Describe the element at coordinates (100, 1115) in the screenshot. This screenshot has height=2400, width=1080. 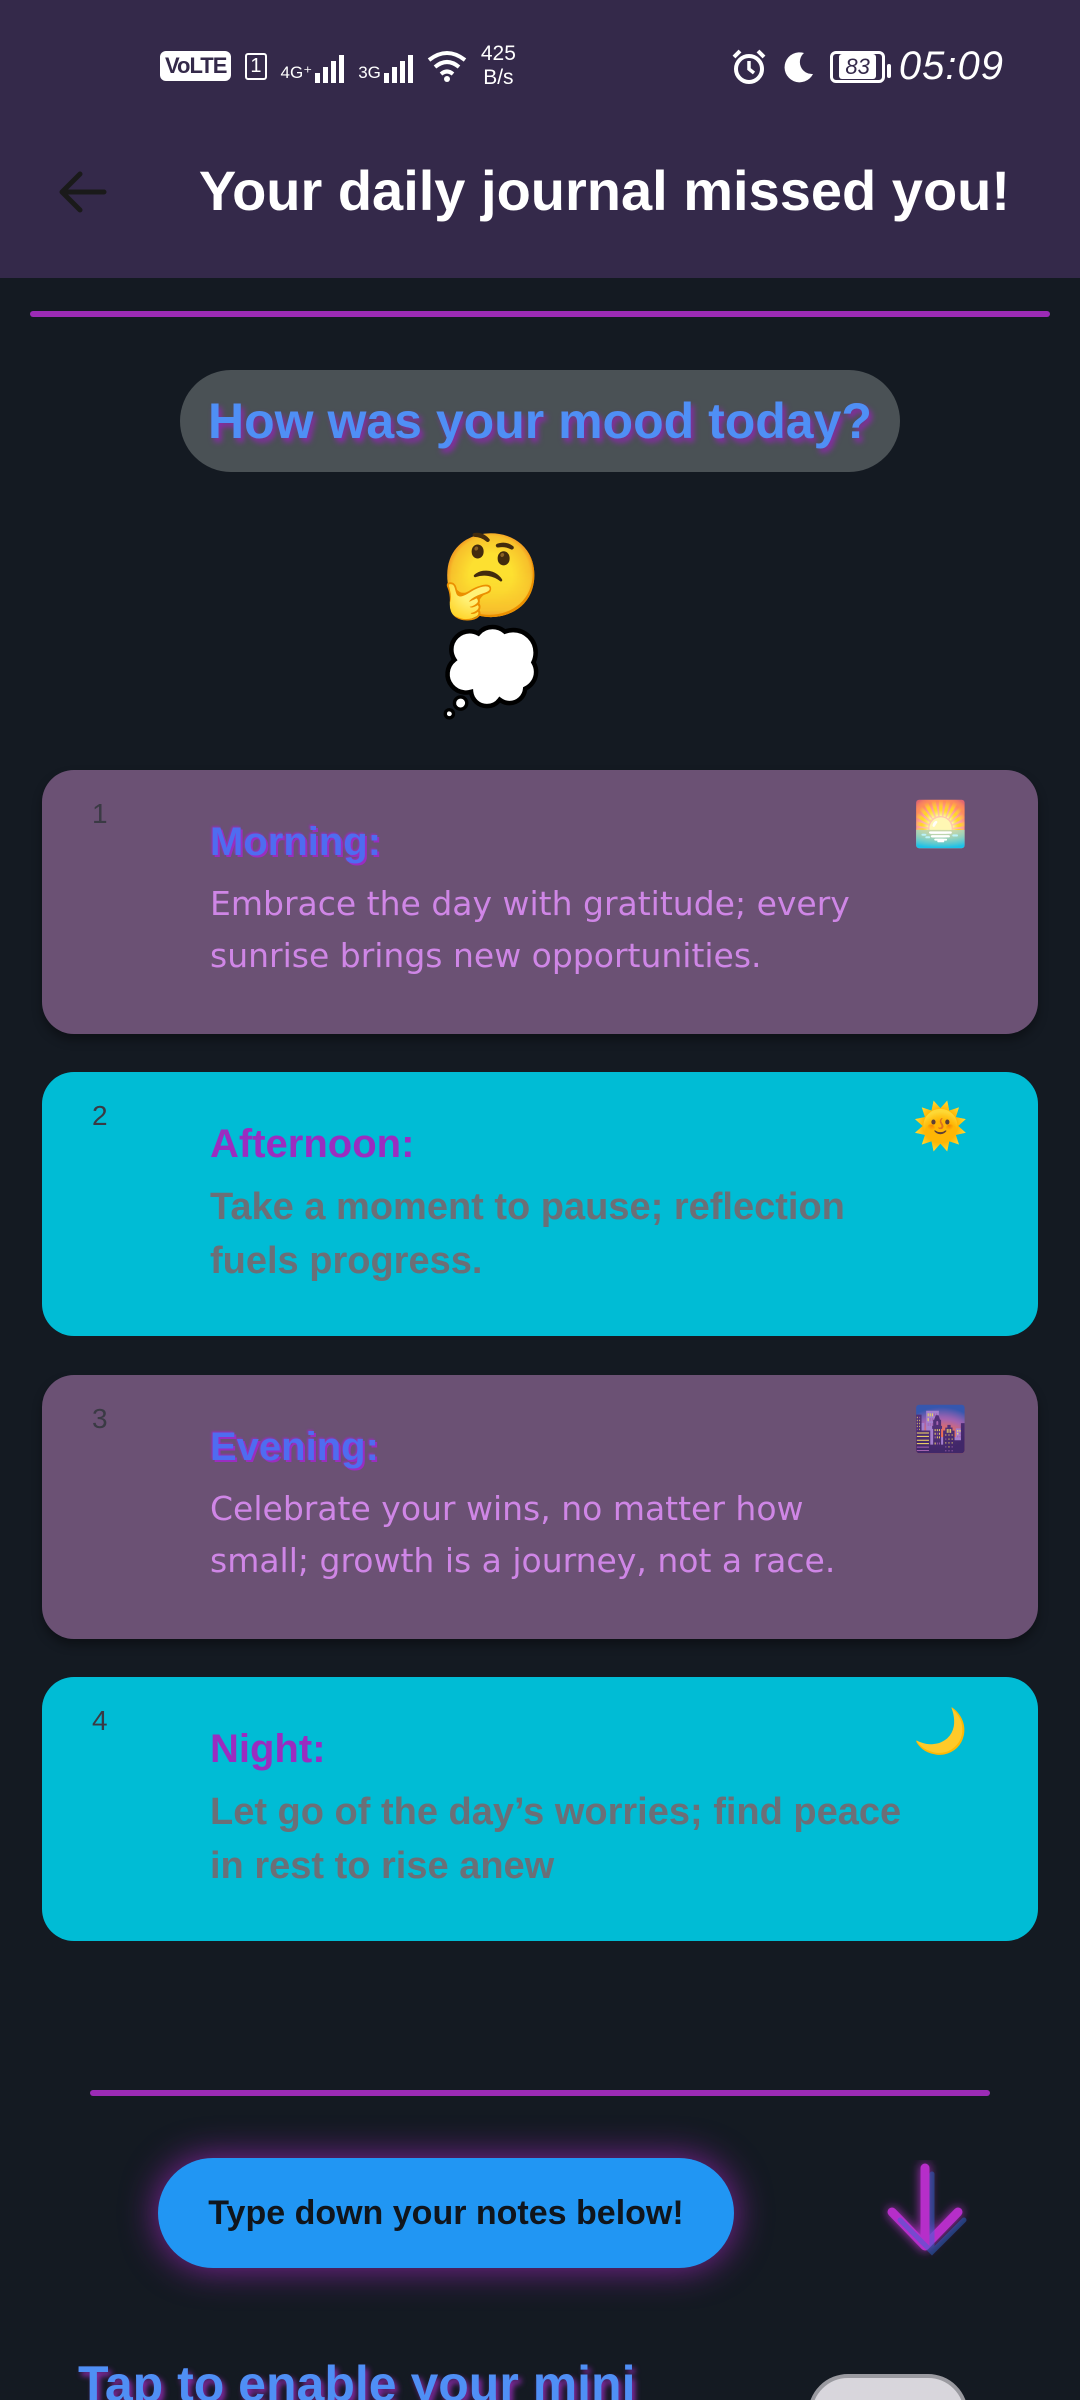
I see `entry-number: 2` at that location.